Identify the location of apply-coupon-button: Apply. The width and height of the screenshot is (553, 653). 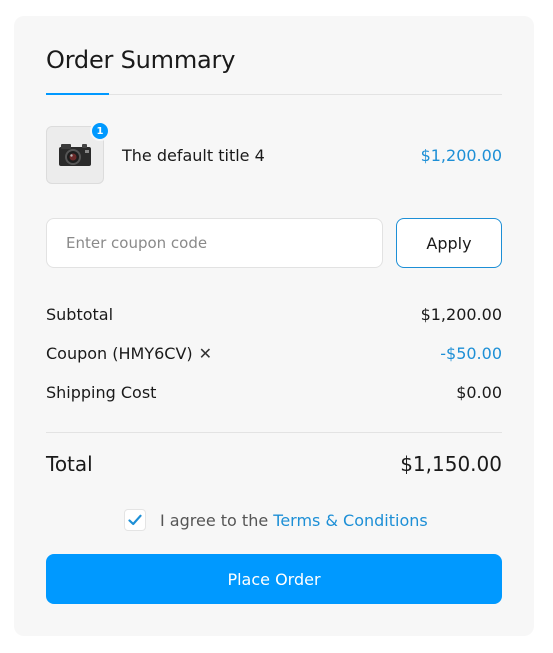
(449, 243).